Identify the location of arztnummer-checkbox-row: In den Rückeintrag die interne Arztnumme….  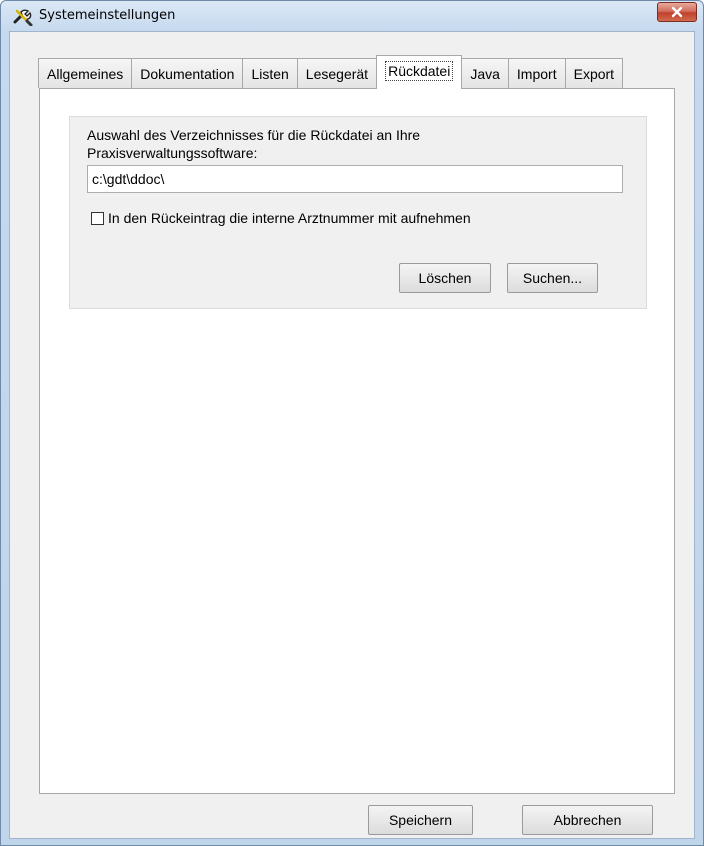
(281, 218).